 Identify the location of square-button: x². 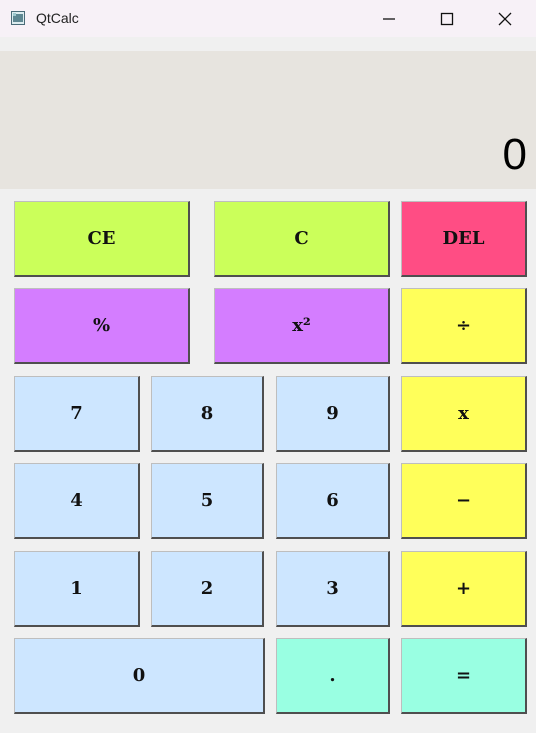
(302, 326).